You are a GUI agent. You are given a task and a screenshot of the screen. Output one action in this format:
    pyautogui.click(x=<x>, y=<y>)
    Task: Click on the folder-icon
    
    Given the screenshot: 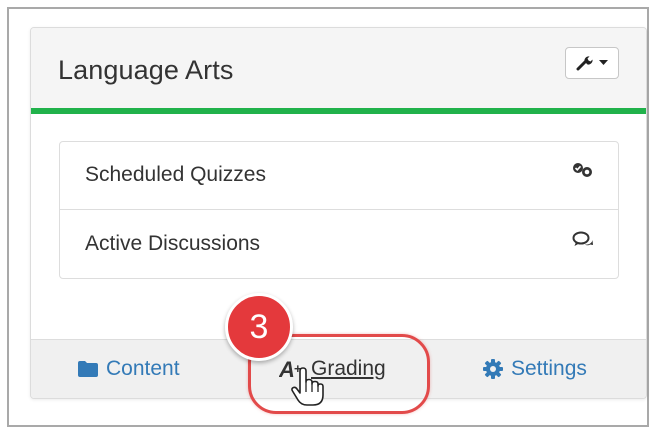 What is the action you would take?
    pyautogui.click(x=88, y=369)
    